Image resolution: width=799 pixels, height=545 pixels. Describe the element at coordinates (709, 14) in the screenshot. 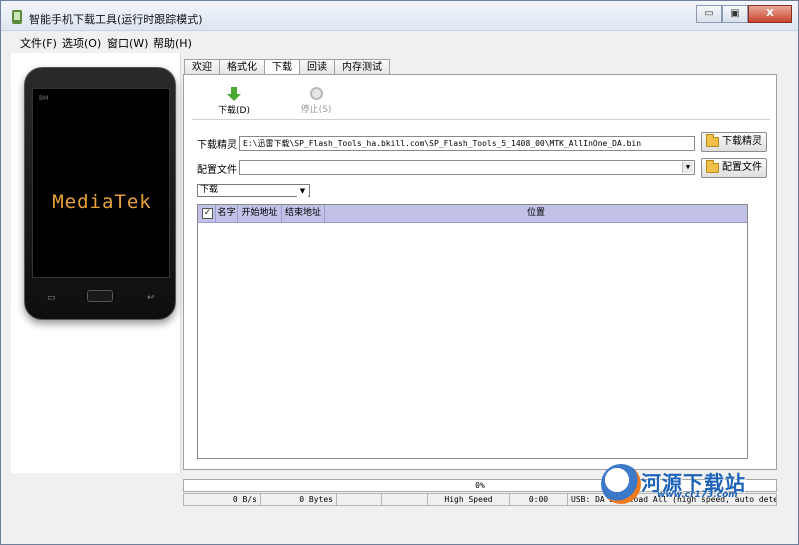

I see `minimize-button: ▭` at that location.